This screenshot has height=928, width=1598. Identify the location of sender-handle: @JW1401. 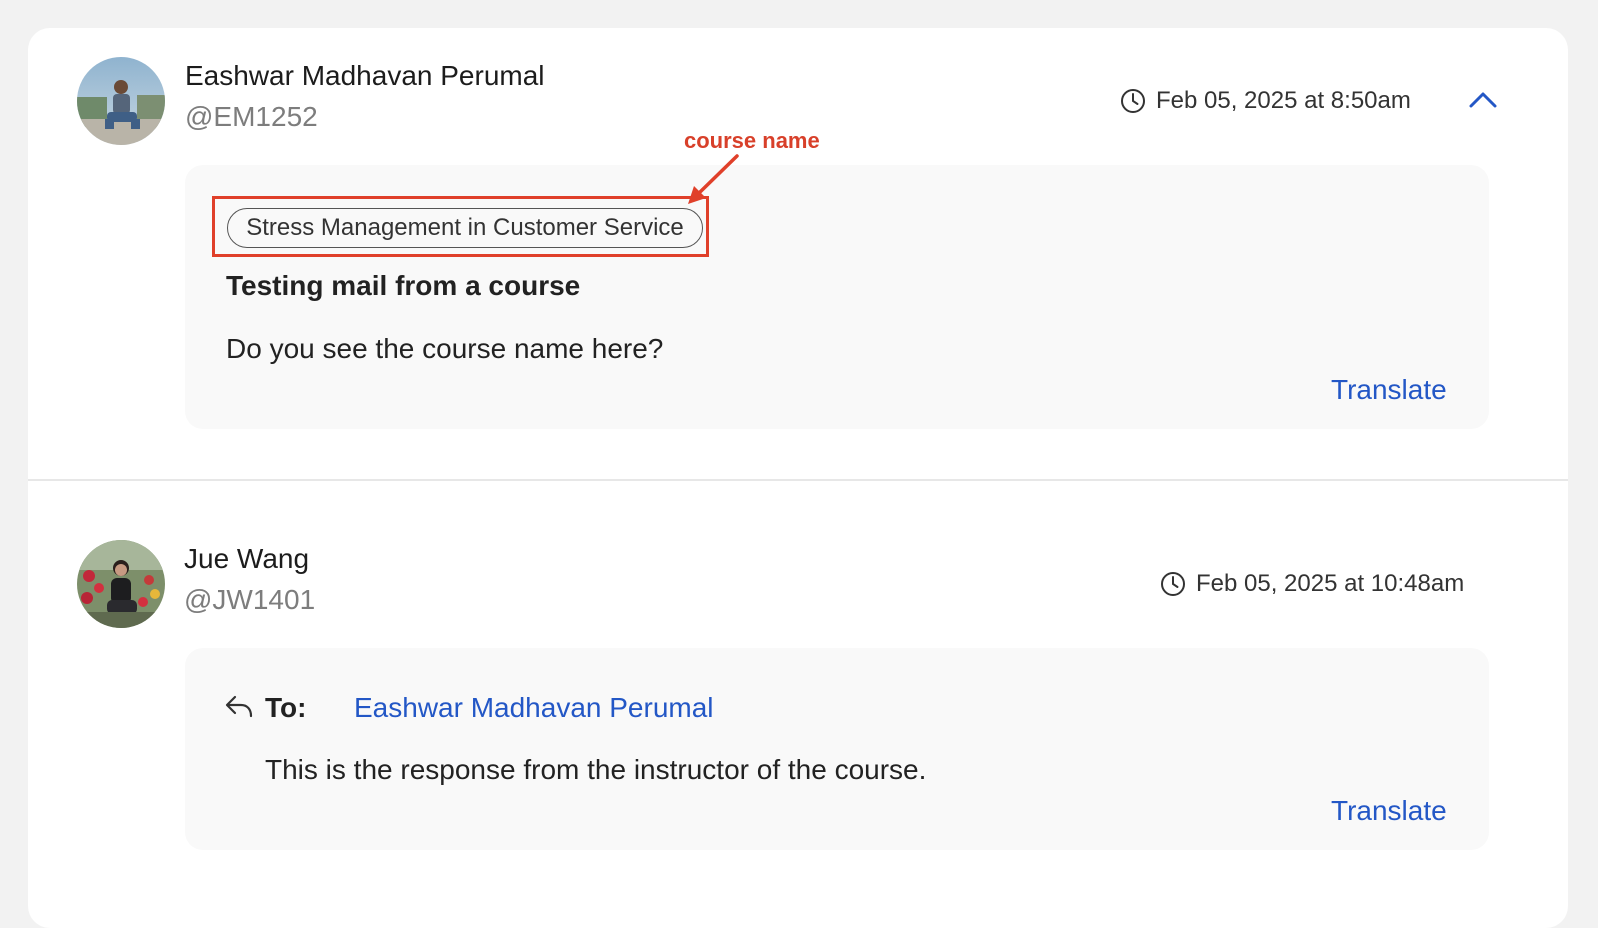
(250, 599).